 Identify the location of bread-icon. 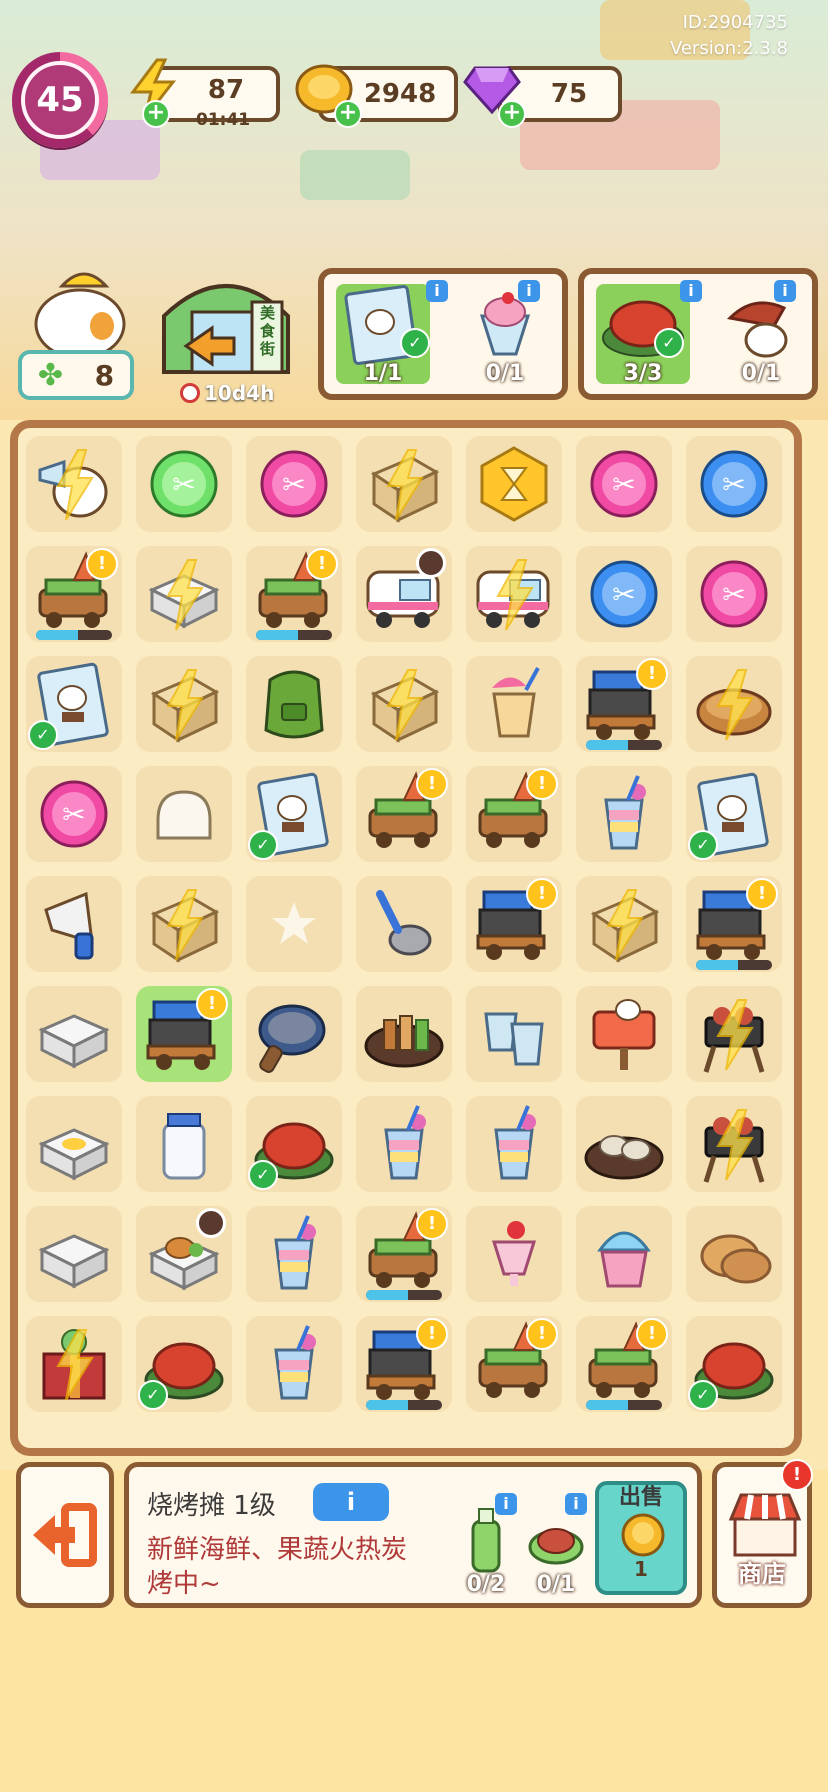
(184, 815).